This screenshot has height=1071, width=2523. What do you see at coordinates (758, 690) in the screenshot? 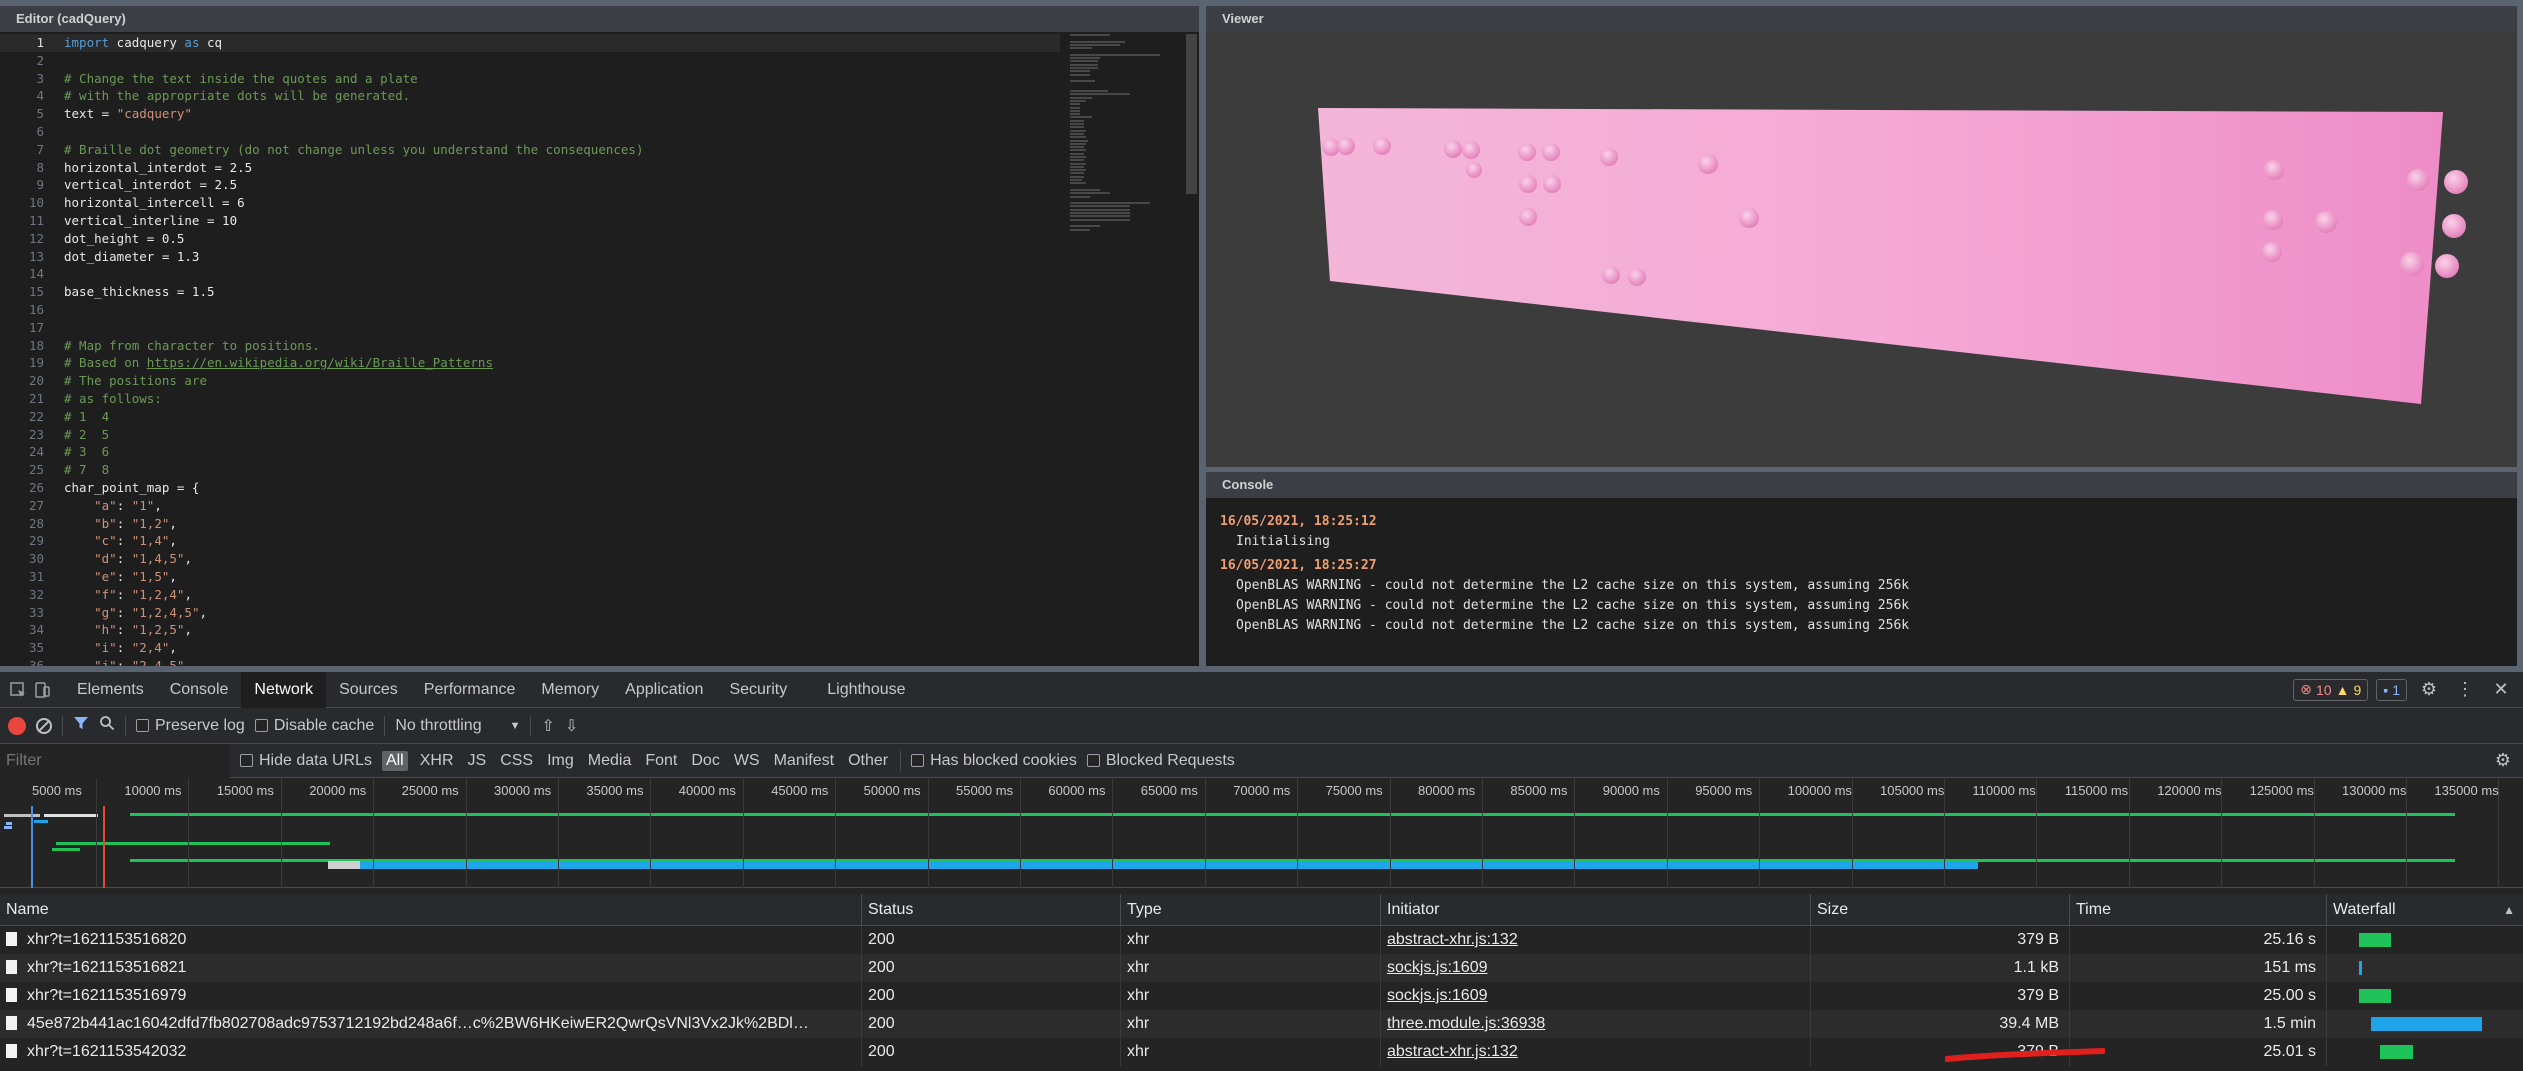
I see `tab-security: Security` at bounding box center [758, 690].